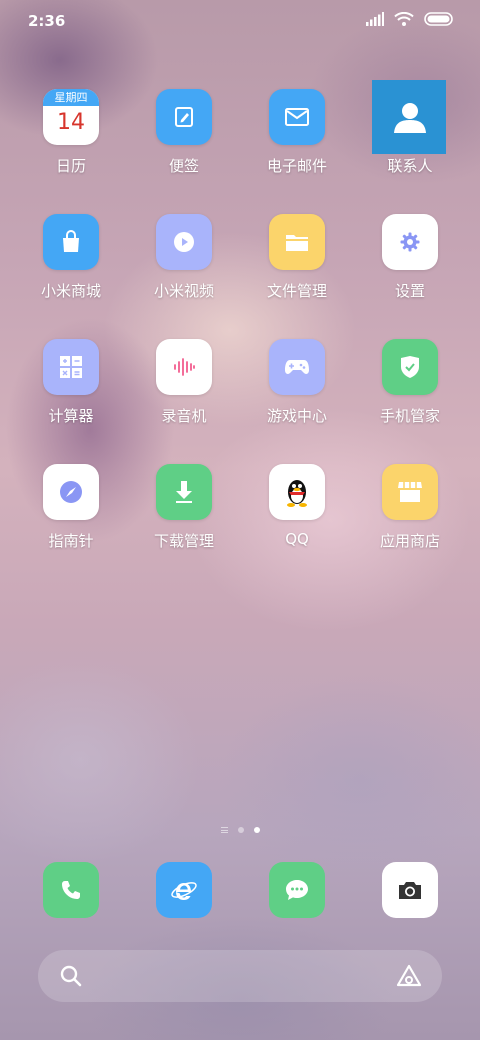 The height and width of the screenshot is (1040, 480). What do you see at coordinates (296, 166) in the screenshot?
I see `app-label: 电子邮件` at bounding box center [296, 166].